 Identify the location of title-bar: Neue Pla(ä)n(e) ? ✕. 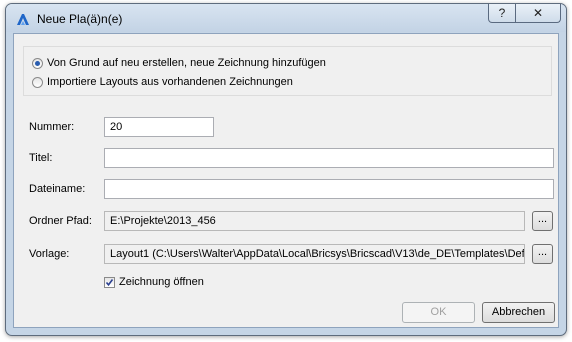
(286, 18).